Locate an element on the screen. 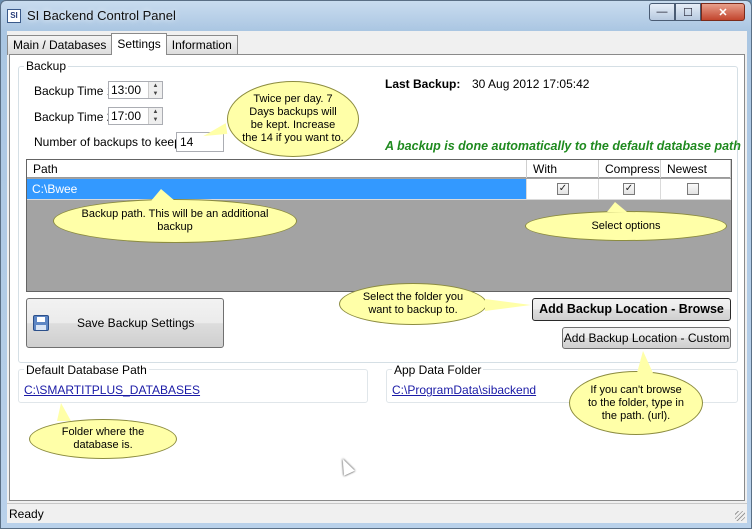 The image size is (752, 529). resize-grip-icon is located at coordinates (740, 516).